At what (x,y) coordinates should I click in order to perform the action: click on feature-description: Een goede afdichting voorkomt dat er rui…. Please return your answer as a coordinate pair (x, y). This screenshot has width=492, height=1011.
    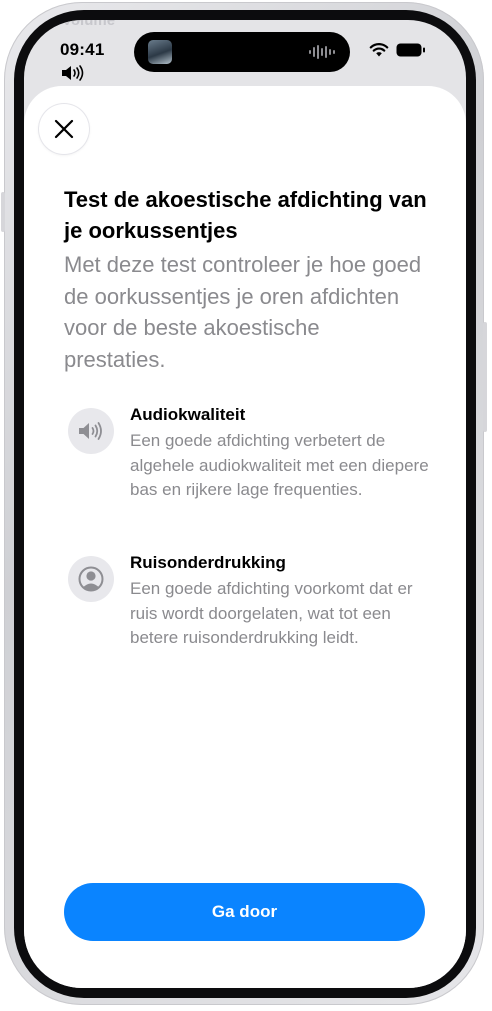
    Looking at the image, I should click on (271, 613).